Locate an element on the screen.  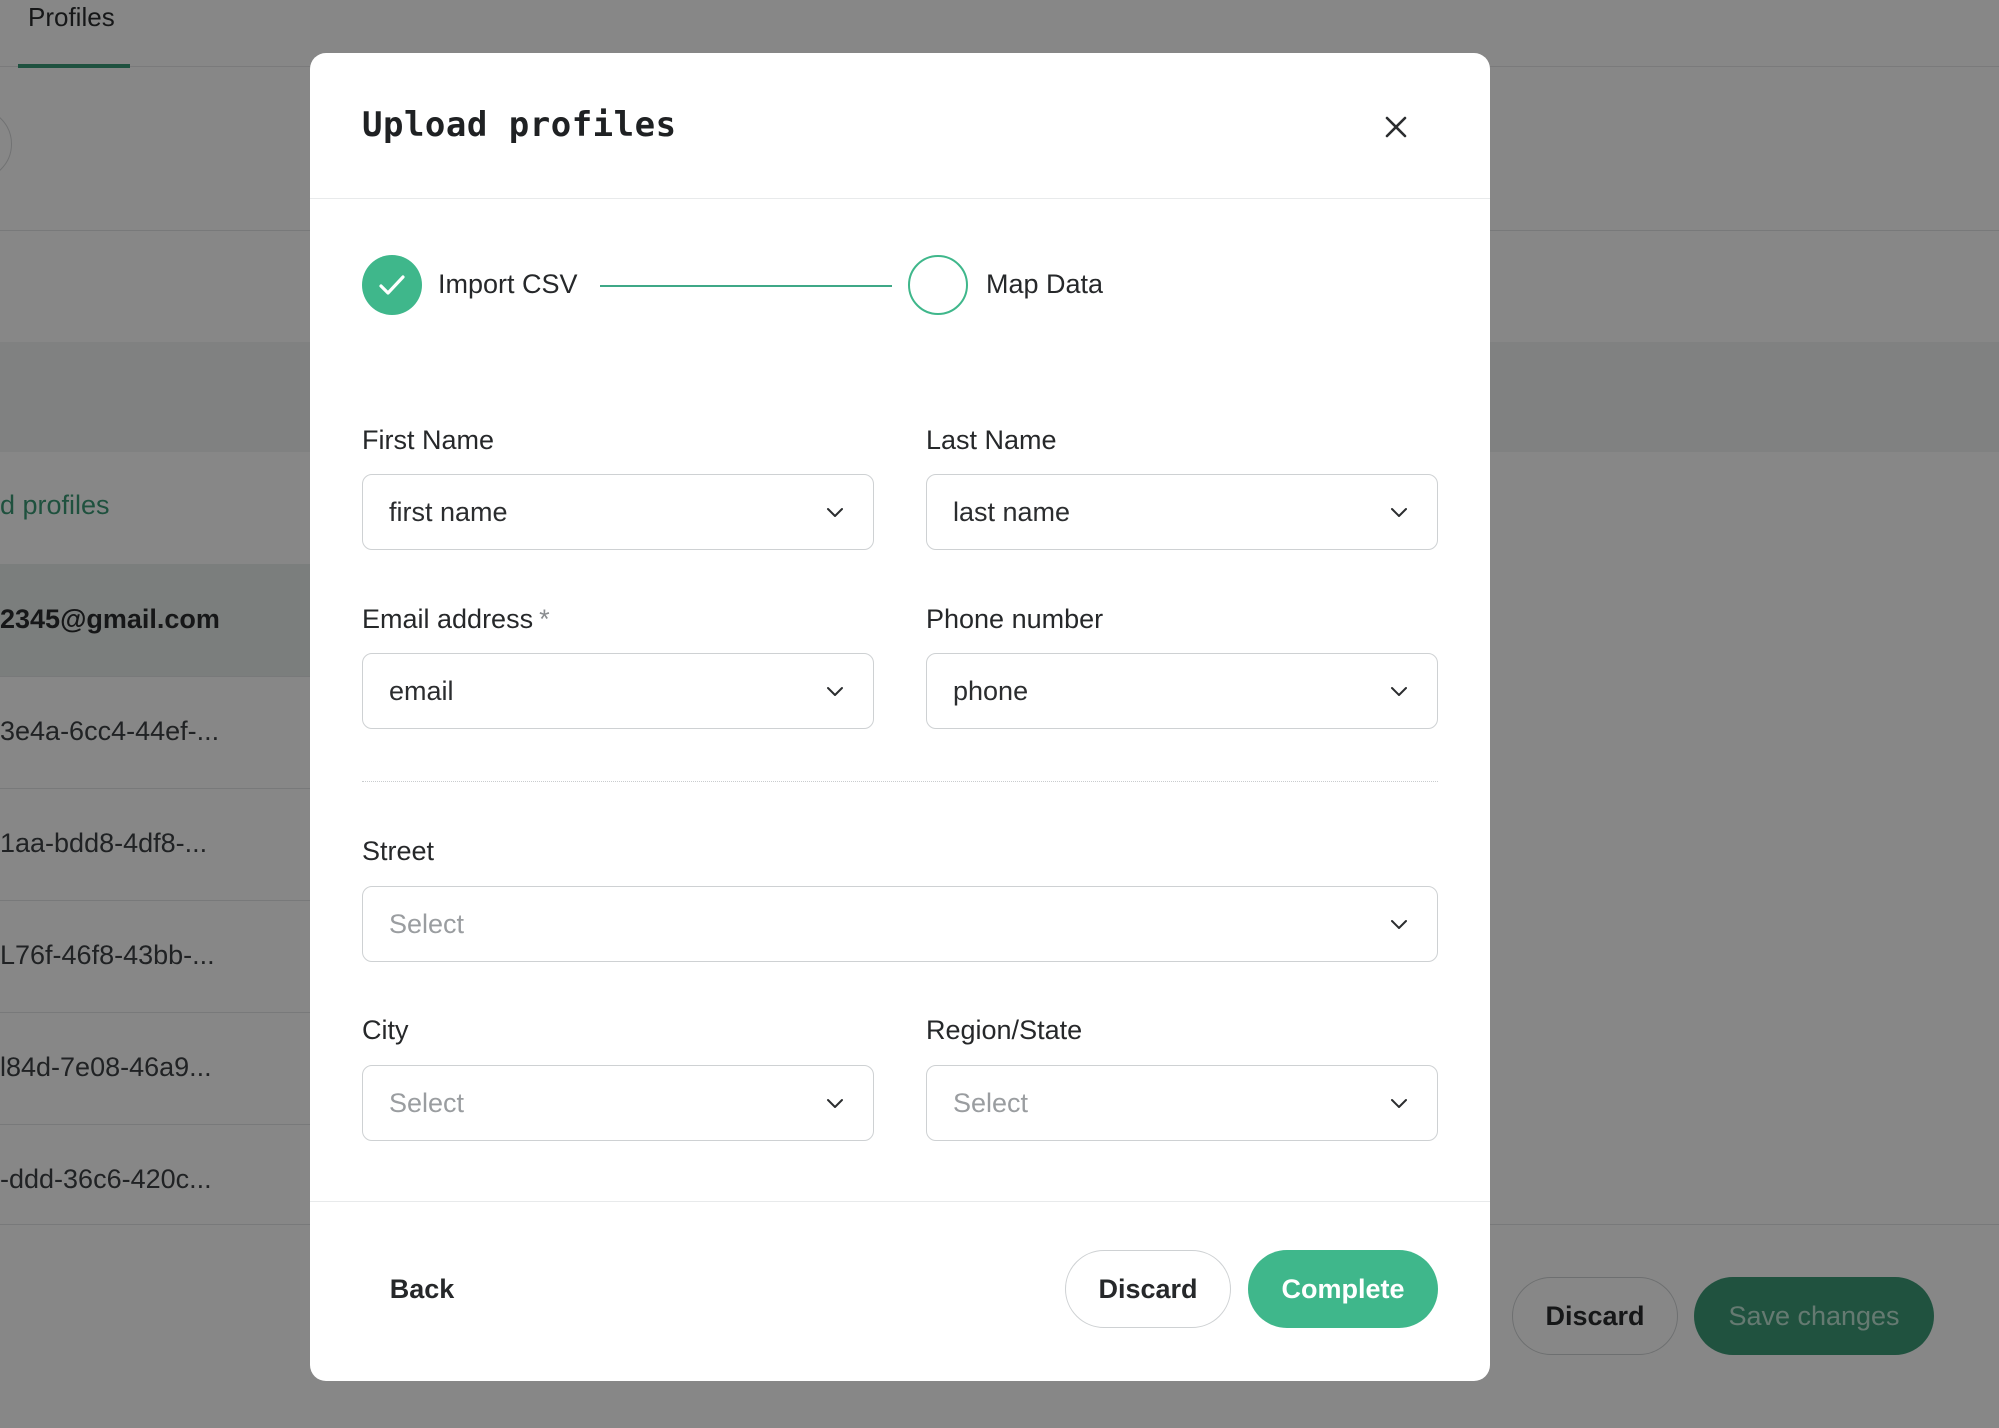
modal-footer: Back Discard Complete is located at coordinates (900, 1291).